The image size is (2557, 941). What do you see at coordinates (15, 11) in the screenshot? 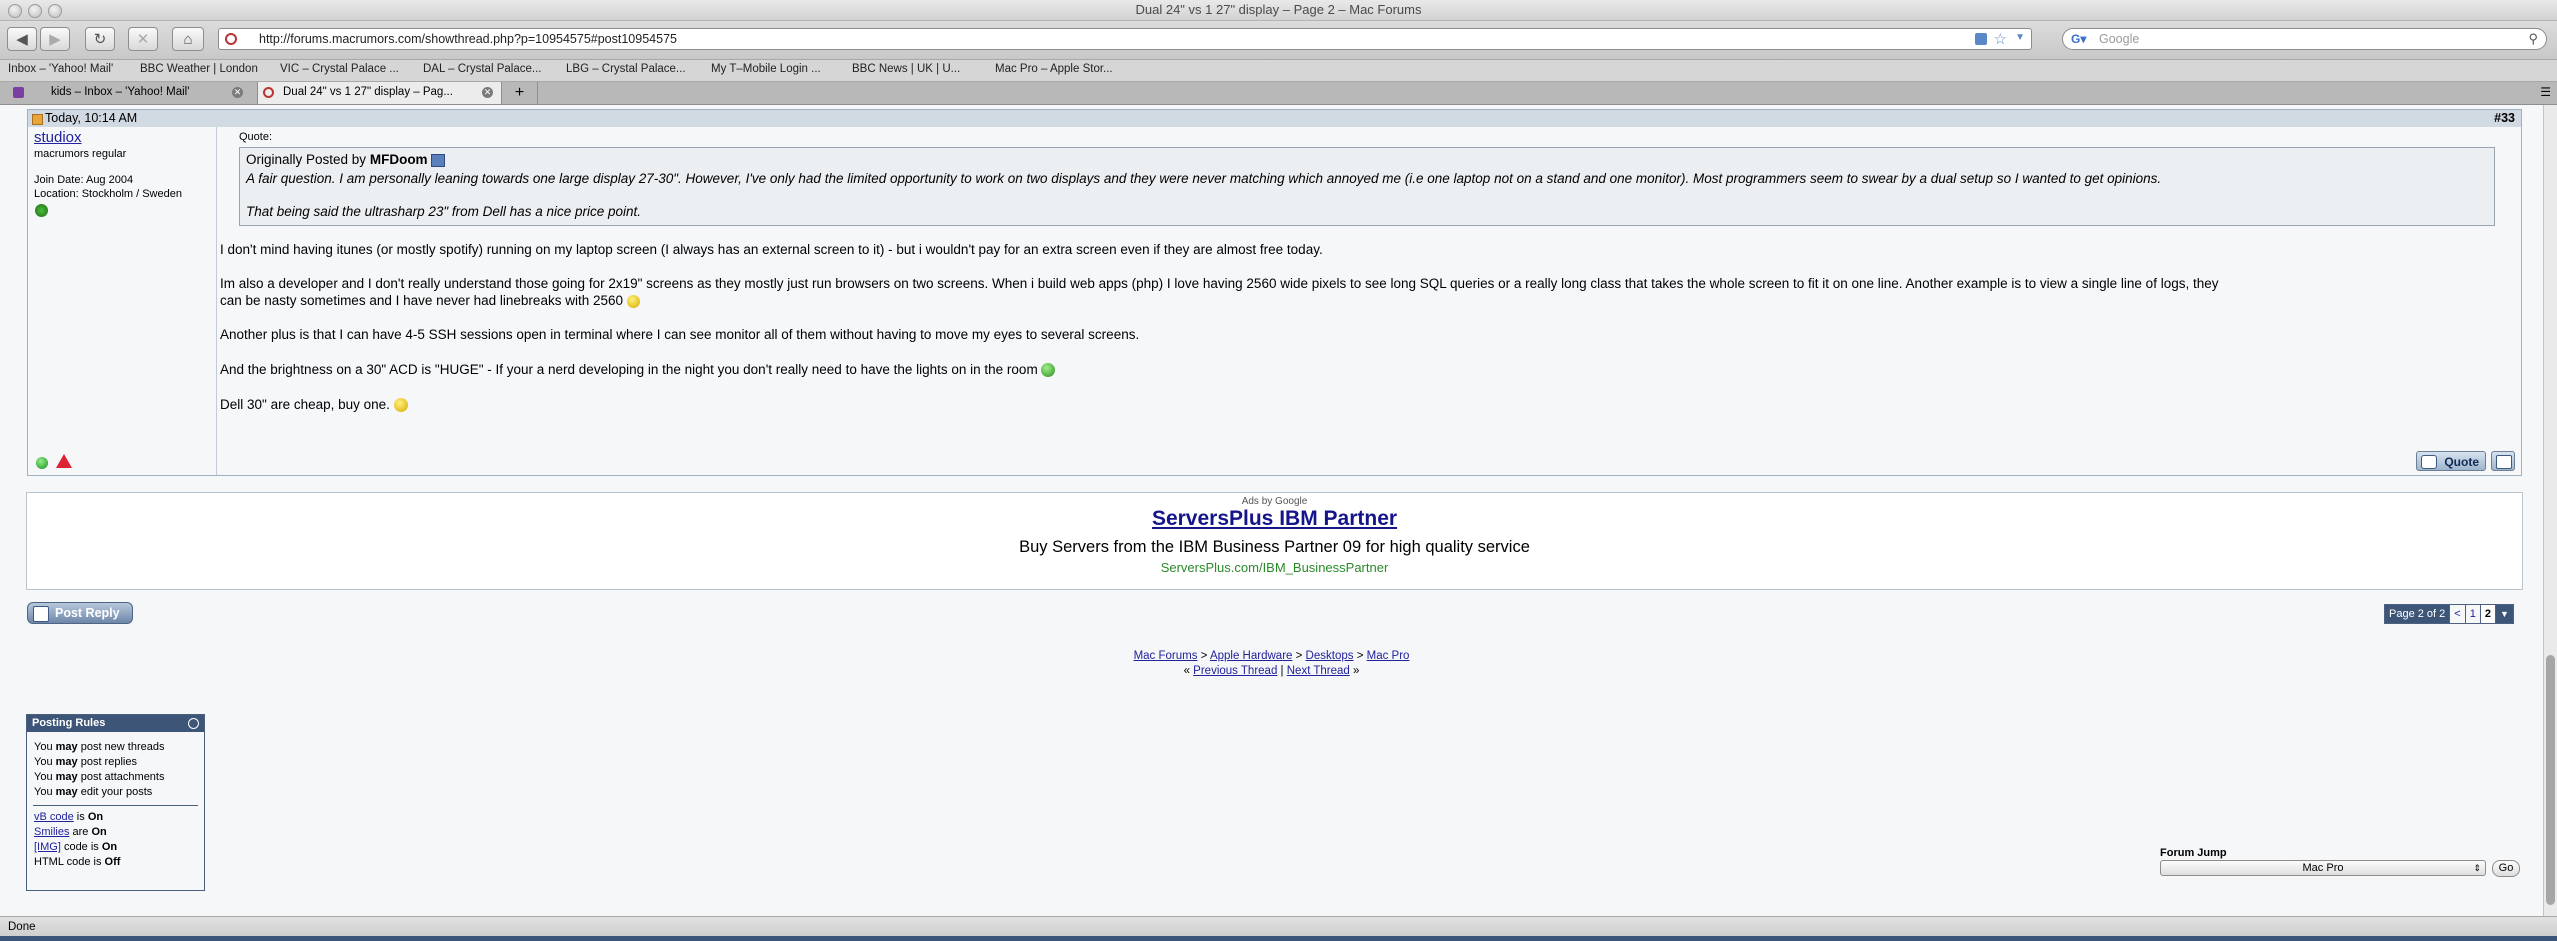
I see `close-window-button` at bounding box center [15, 11].